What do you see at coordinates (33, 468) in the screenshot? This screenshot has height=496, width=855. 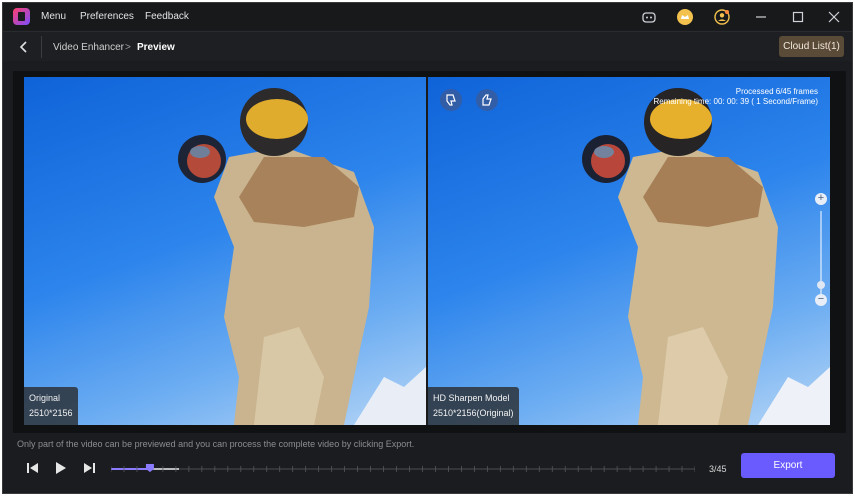 I see `previous-frame-icon` at bounding box center [33, 468].